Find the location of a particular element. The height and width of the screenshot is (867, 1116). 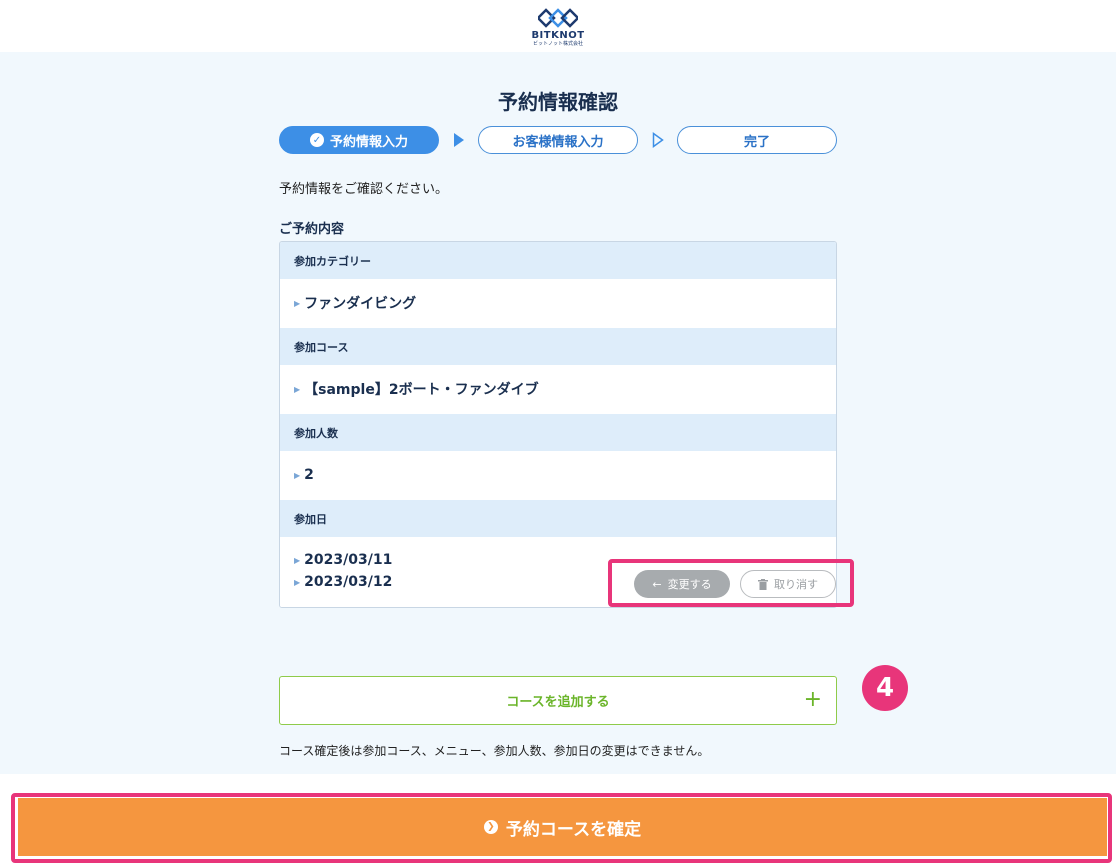

course-label: 参加コース is located at coordinates (558, 346).